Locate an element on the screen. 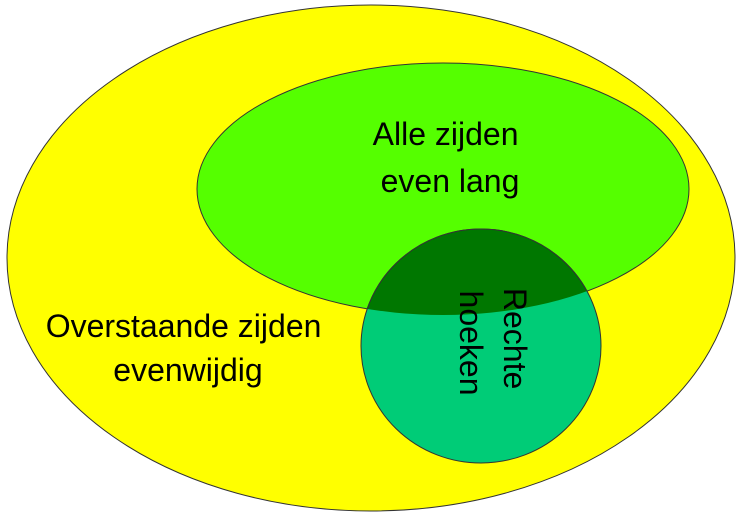  right-angles-label-line1: Rechte is located at coordinates (515, 338).